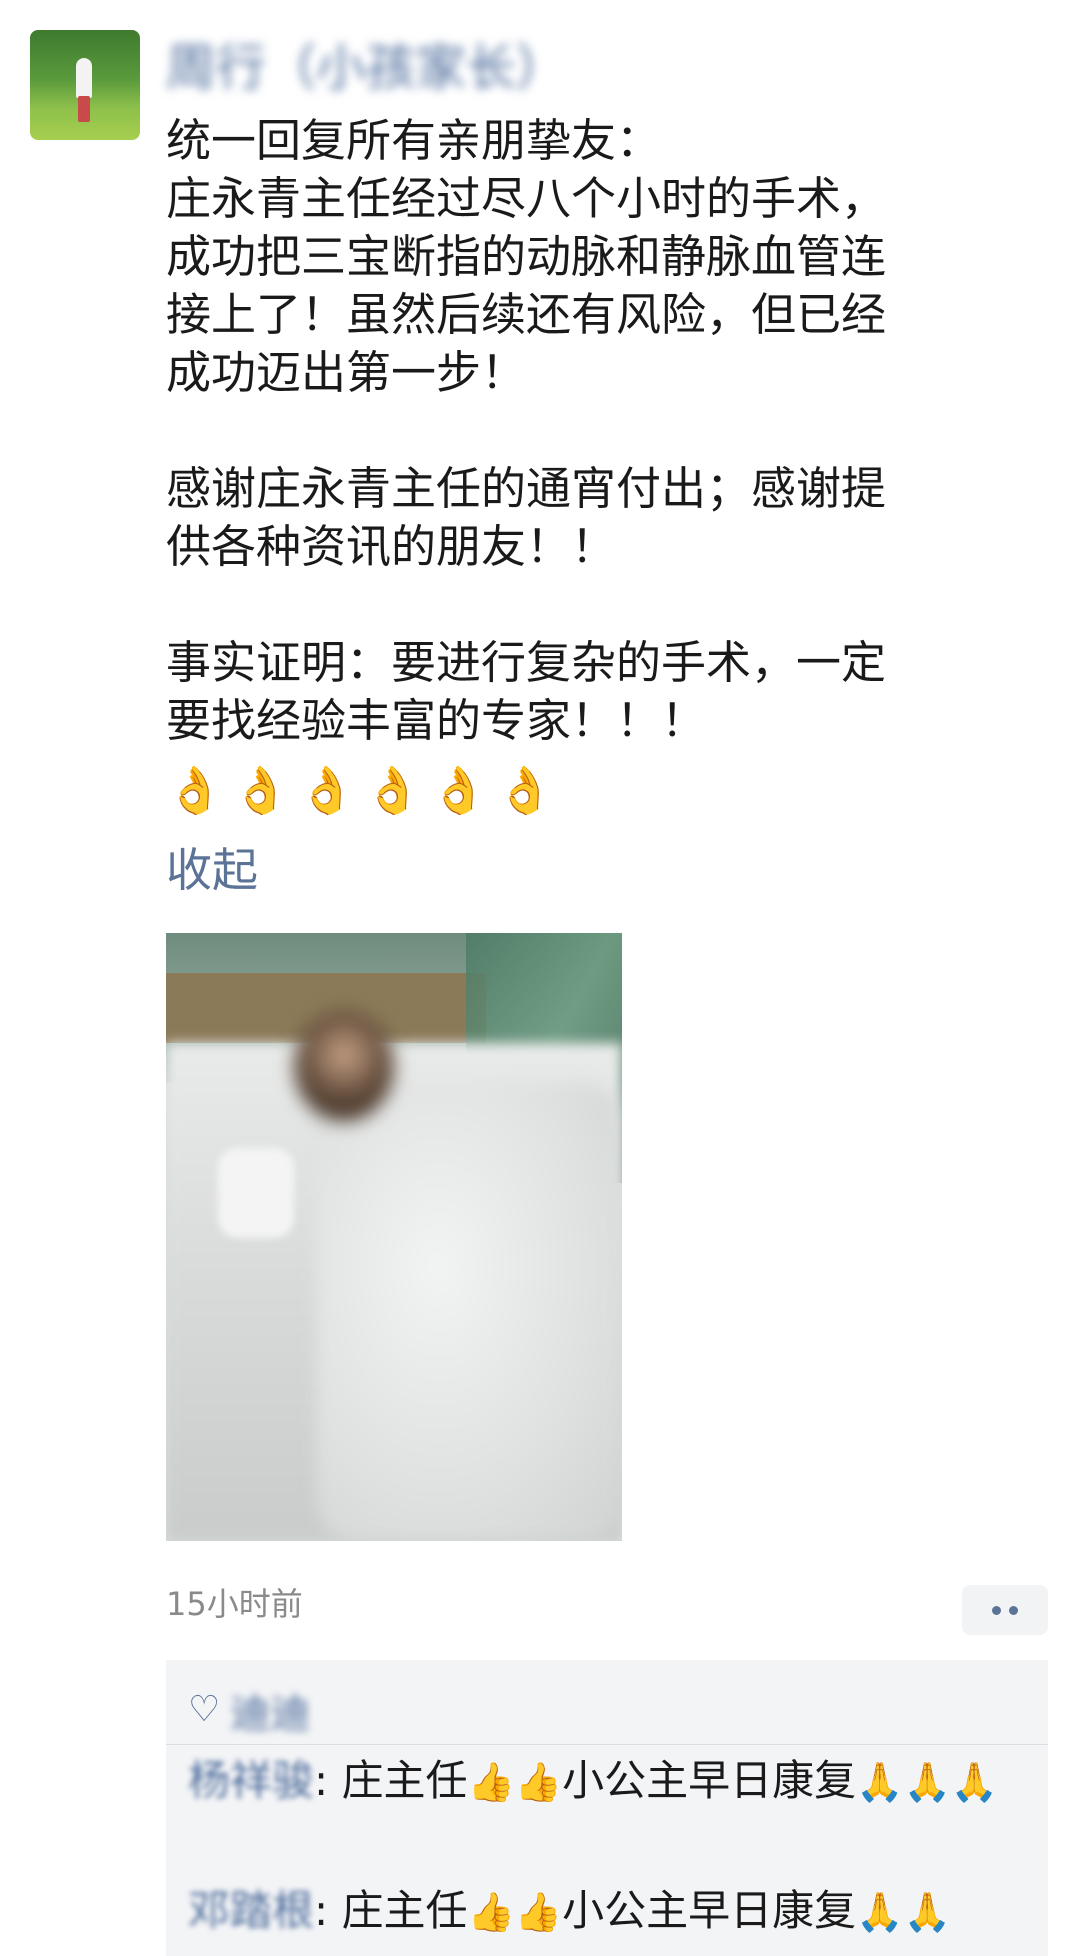 The height and width of the screenshot is (1956, 1080). I want to click on post-username: 周行（小孩家长）, so click(366, 68).